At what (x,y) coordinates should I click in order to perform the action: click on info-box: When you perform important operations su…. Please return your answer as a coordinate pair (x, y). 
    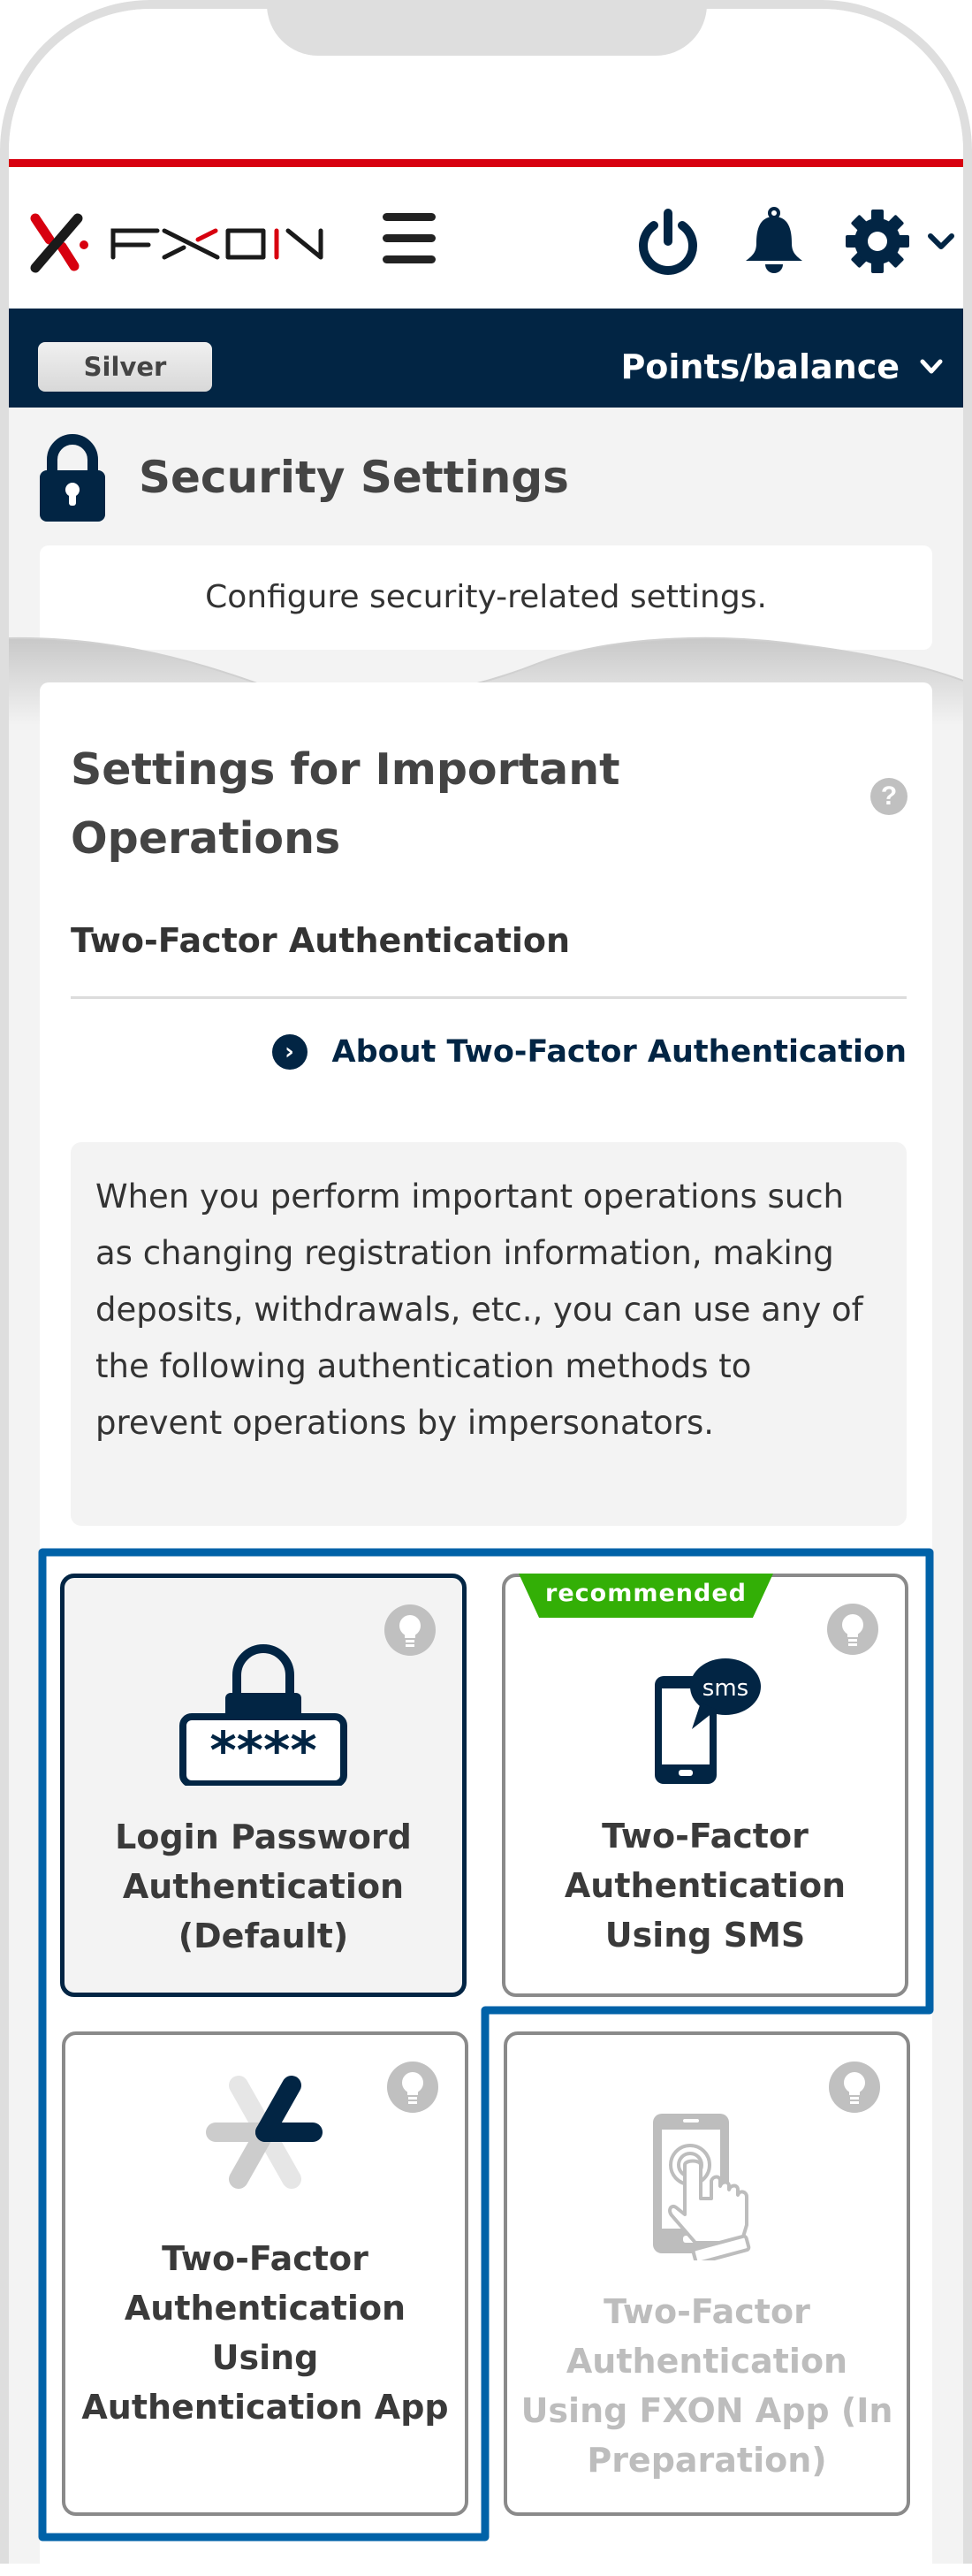
    Looking at the image, I should click on (489, 1334).